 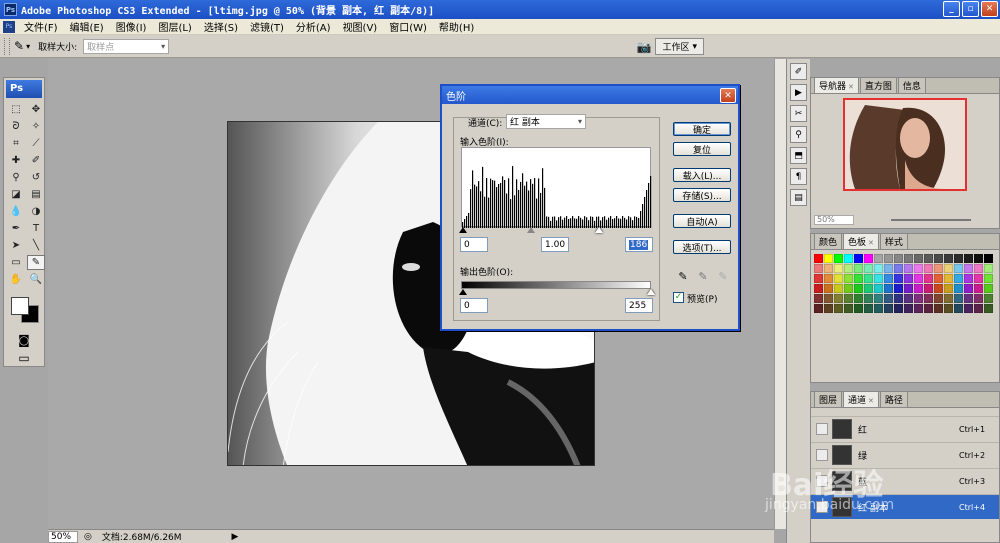 I want to click on pen-tool-icon: ✒, so click(x=16, y=228).